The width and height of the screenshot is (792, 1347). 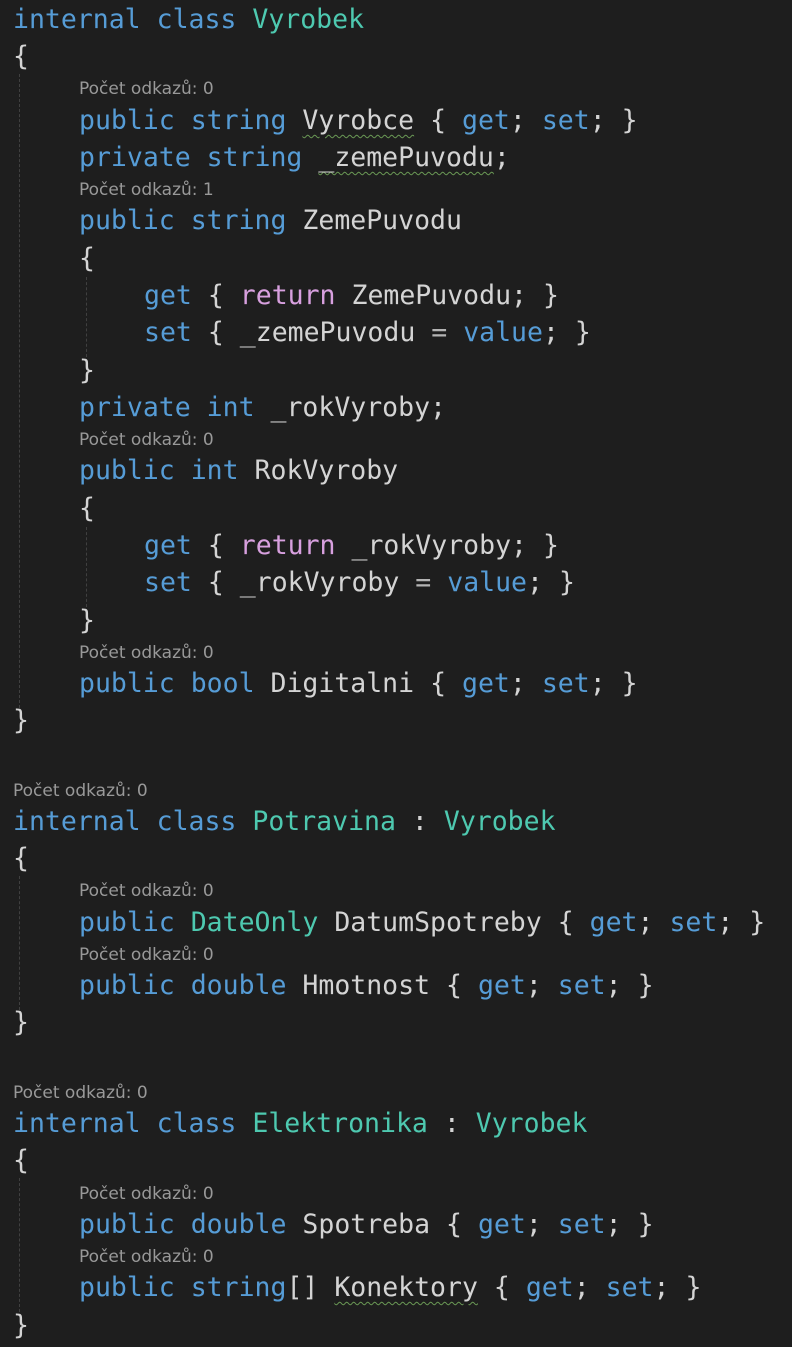 I want to click on code-line: internal class Elektronika : Vyrobek, so click(x=300, y=1124).